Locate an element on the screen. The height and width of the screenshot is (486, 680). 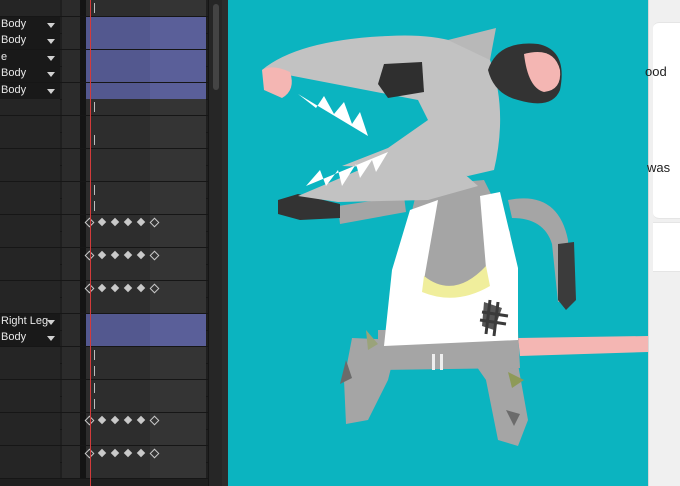
layer-row: e is located at coordinates (104, 58).